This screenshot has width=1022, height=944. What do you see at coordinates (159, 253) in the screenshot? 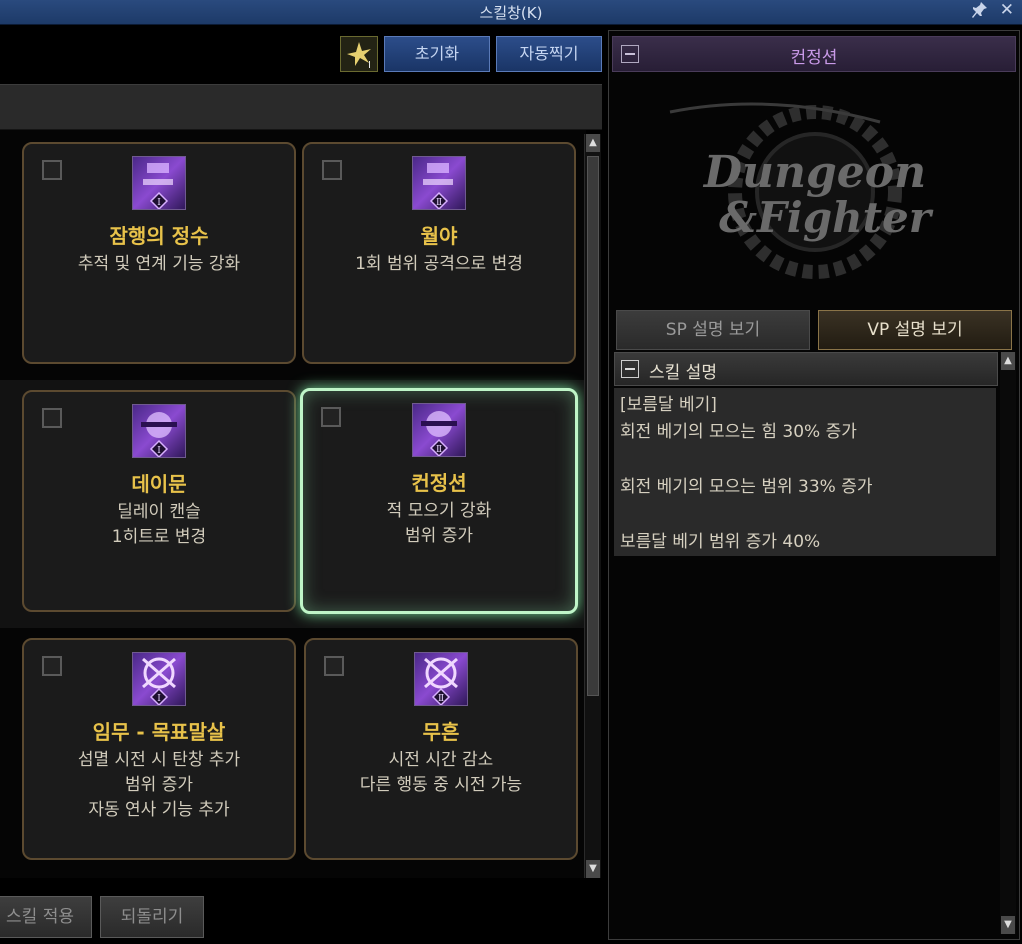
I see `skill-card: Ⅰ 잠행의 정수 추적 및 연계 기능 강화` at bounding box center [159, 253].